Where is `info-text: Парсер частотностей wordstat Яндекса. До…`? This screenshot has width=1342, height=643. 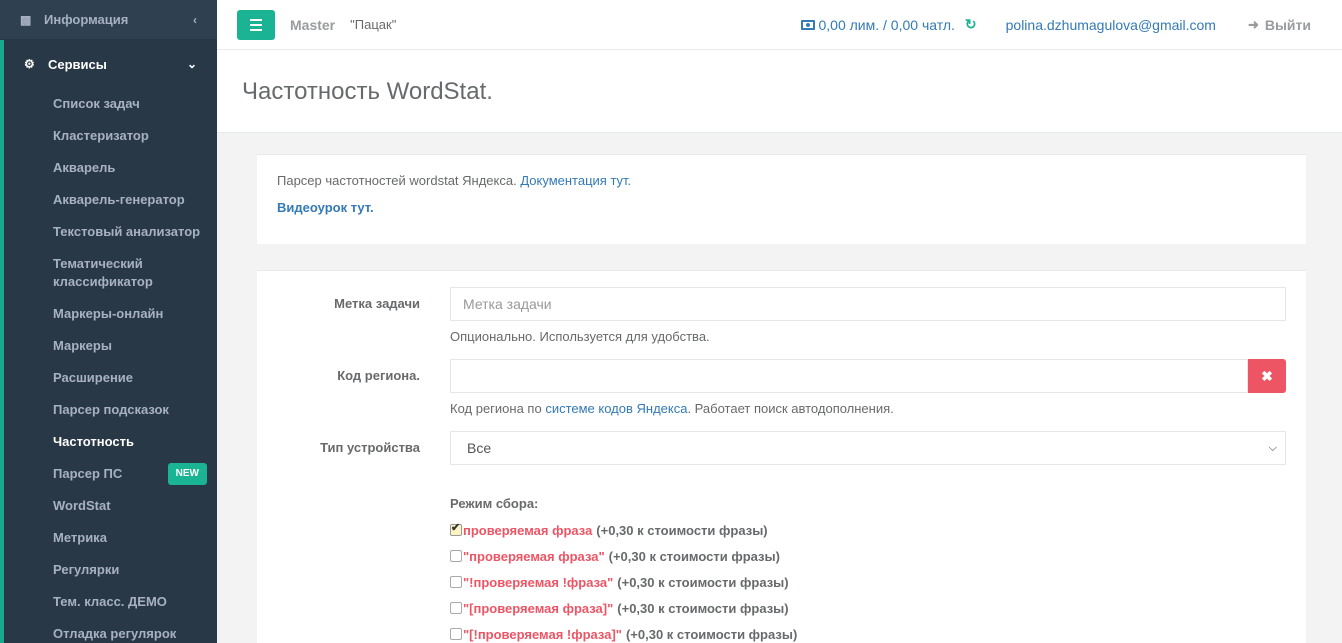
info-text: Парсер частотностей wordstat Яндекса. До… is located at coordinates (781, 180).